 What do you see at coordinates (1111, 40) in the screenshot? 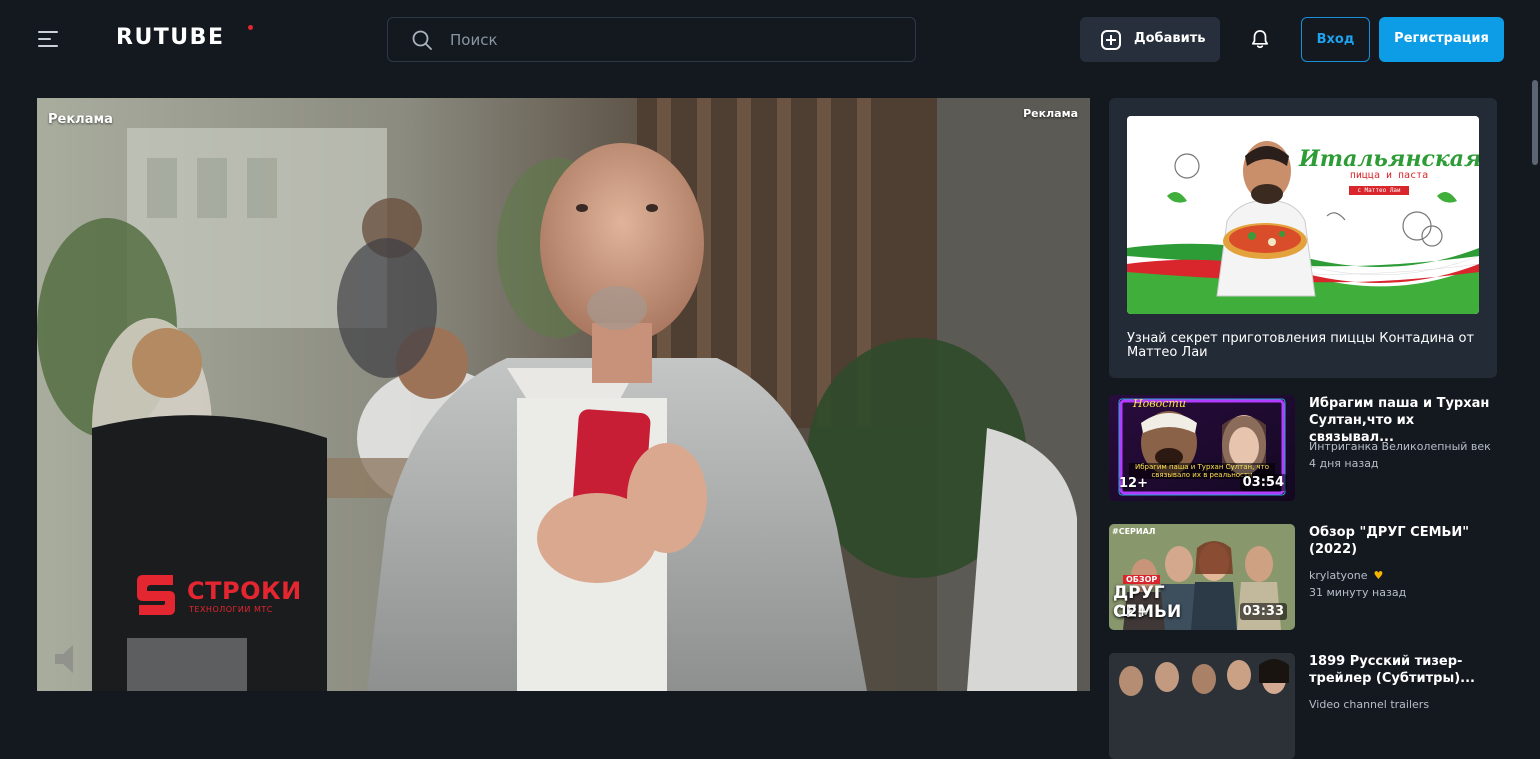
I see `add-icon` at bounding box center [1111, 40].